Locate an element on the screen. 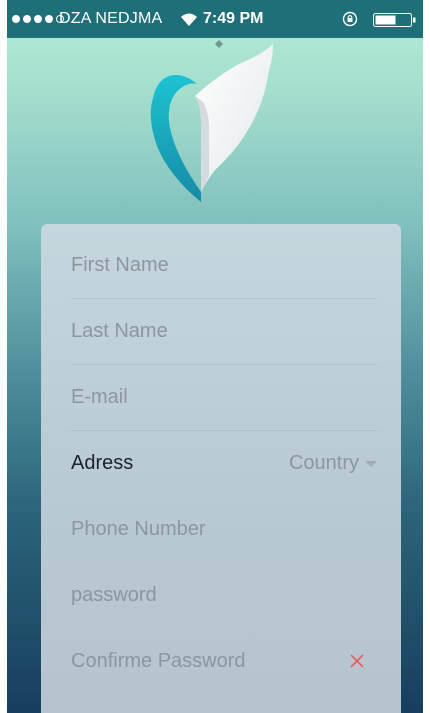 The height and width of the screenshot is (713, 430). confirm-password-placeholder: Confirme Password is located at coordinates (158, 660).